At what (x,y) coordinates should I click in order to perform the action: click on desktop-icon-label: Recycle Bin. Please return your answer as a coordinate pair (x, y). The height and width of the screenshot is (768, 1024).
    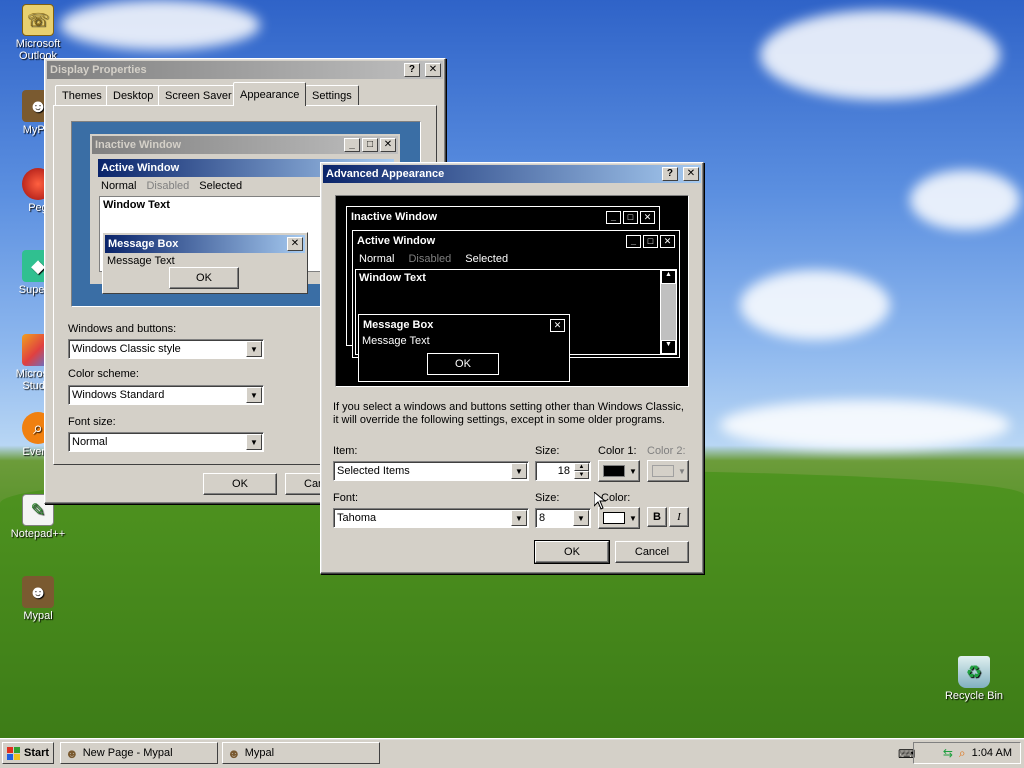
    Looking at the image, I should click on (974, 696).